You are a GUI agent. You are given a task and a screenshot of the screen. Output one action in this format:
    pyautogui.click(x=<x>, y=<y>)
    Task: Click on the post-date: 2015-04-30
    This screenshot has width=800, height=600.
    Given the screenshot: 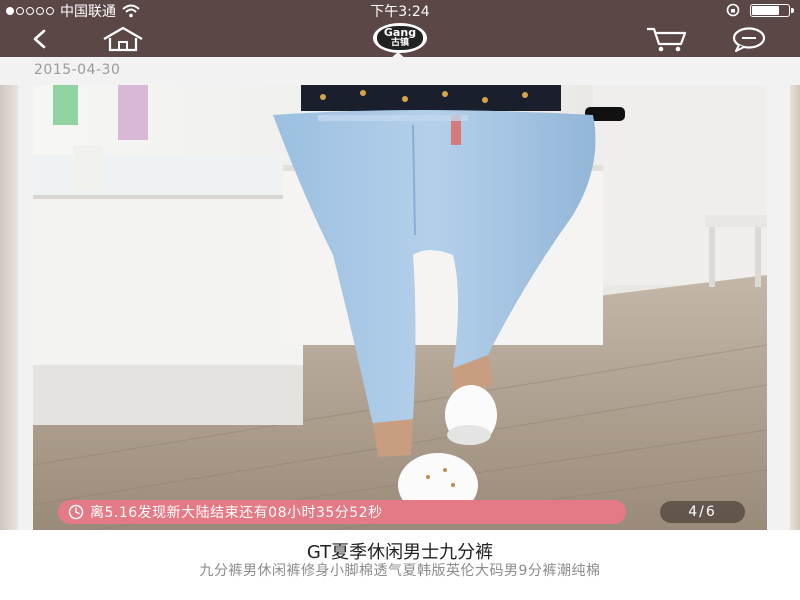 What is the action you would take?
    pyautogui.click(x=77, y=70)
    